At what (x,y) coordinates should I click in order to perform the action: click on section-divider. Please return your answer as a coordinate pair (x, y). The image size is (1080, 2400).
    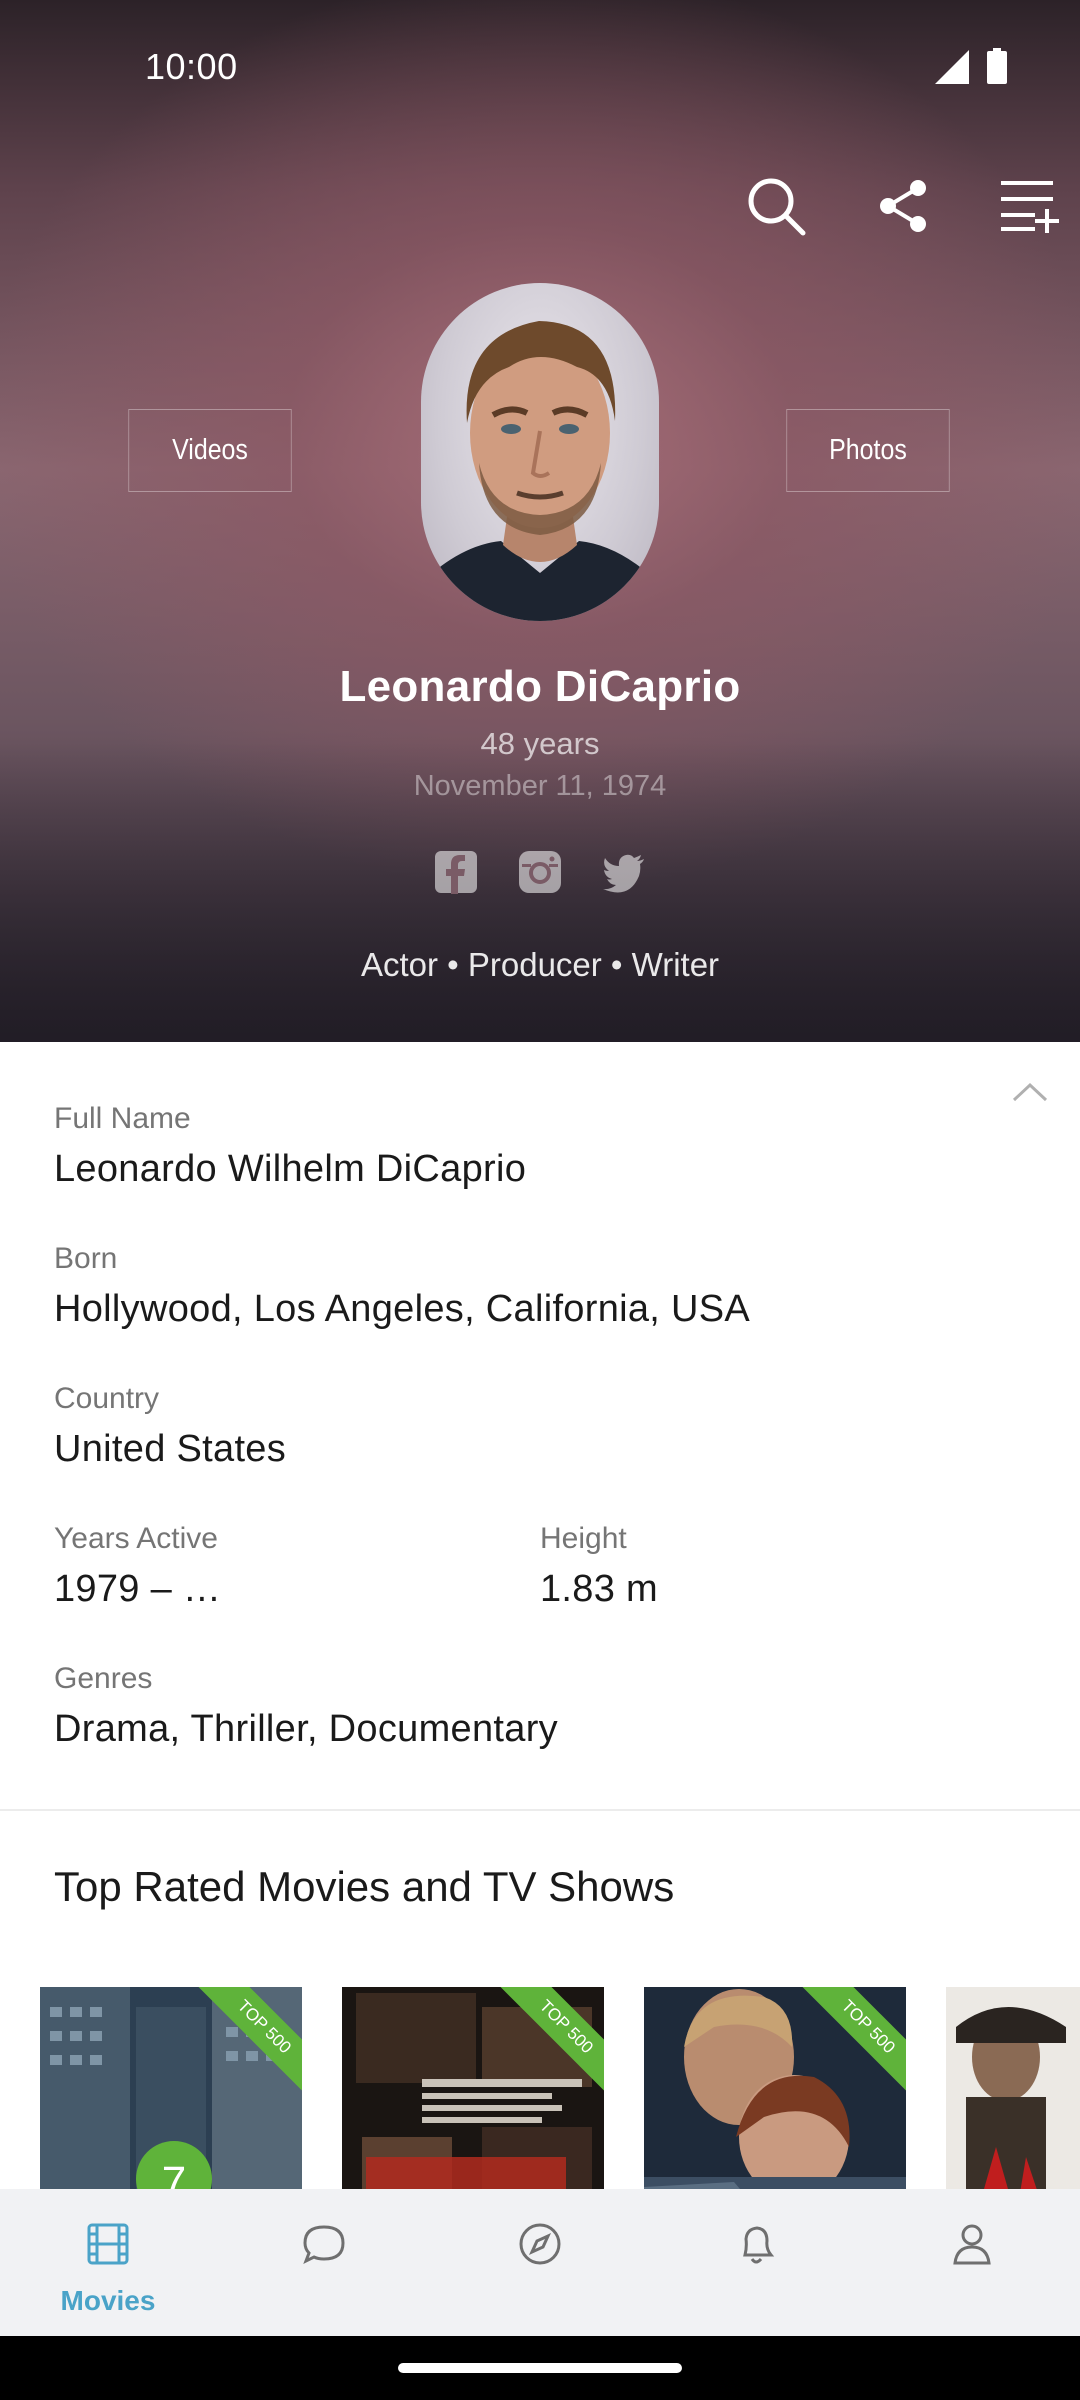
    Looking at the image, I should click on (540, 1810).